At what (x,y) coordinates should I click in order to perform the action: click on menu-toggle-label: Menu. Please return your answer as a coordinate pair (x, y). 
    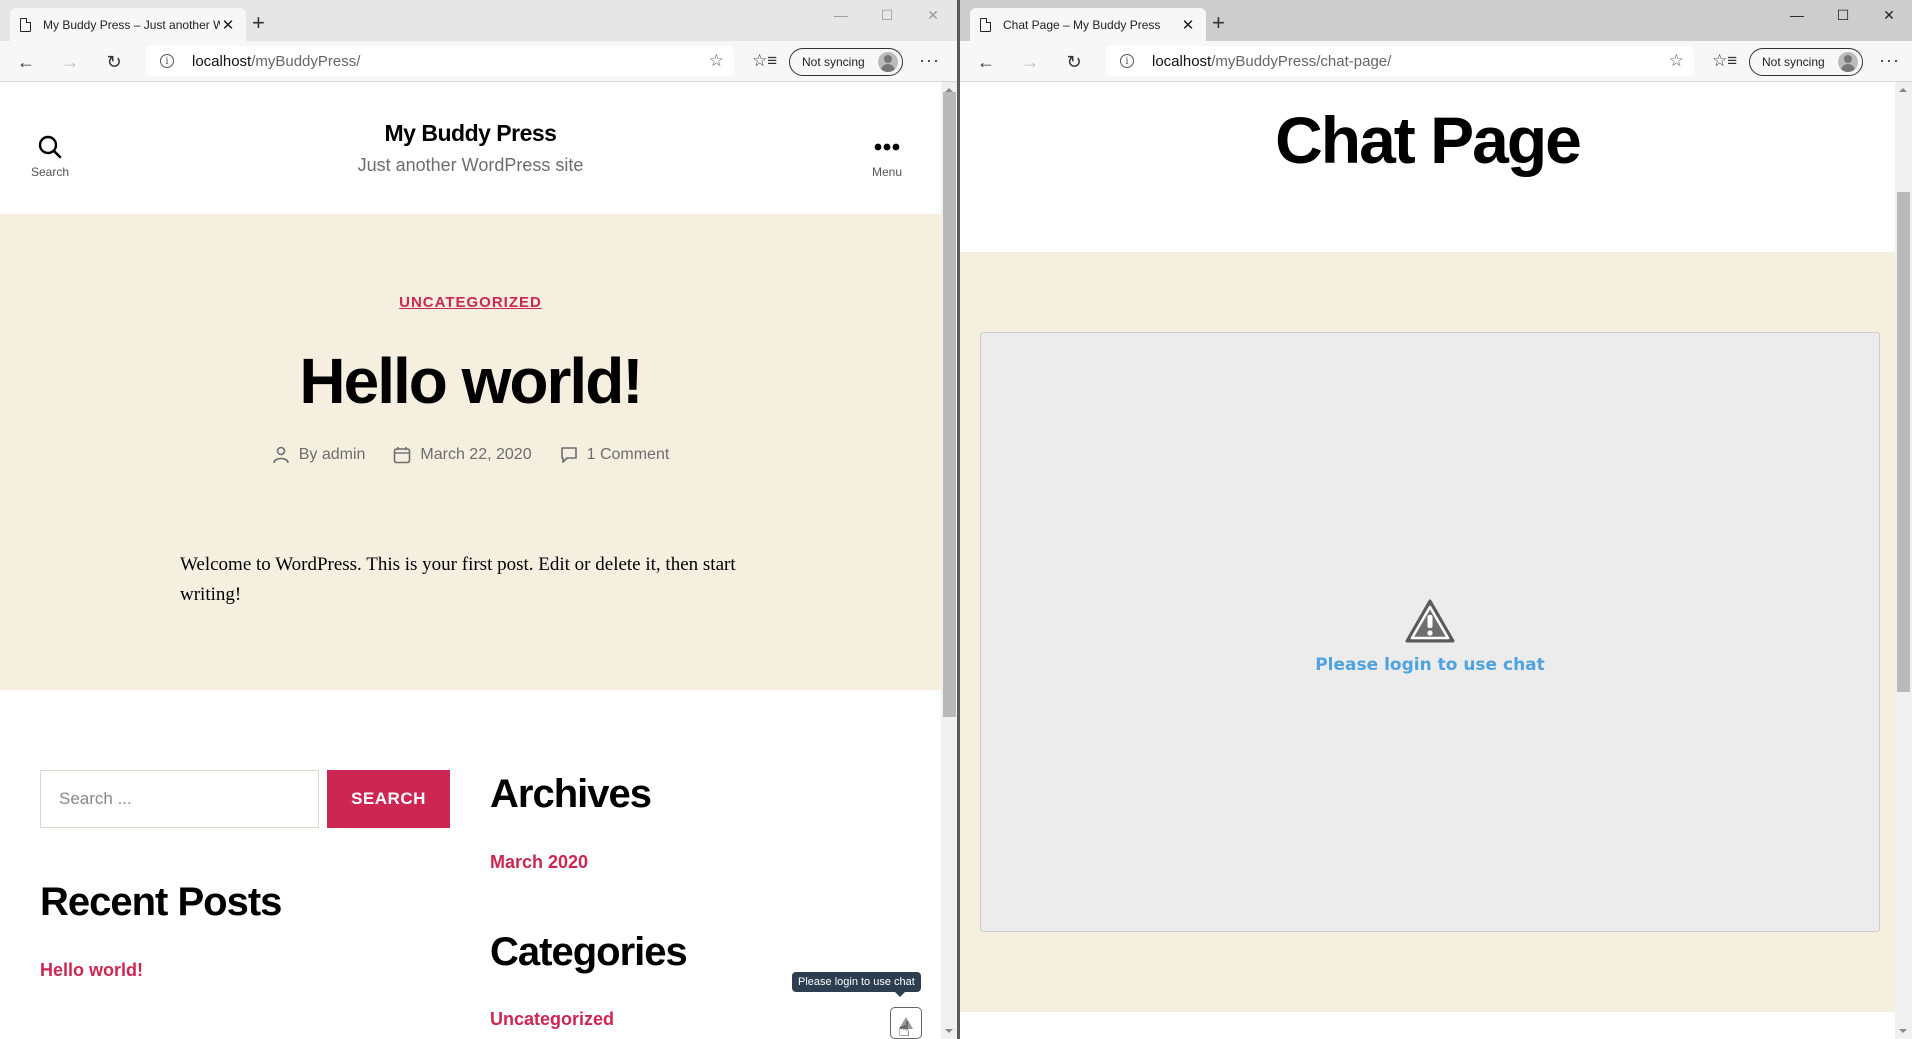
    Looking at the image, I should click on (887, 172).